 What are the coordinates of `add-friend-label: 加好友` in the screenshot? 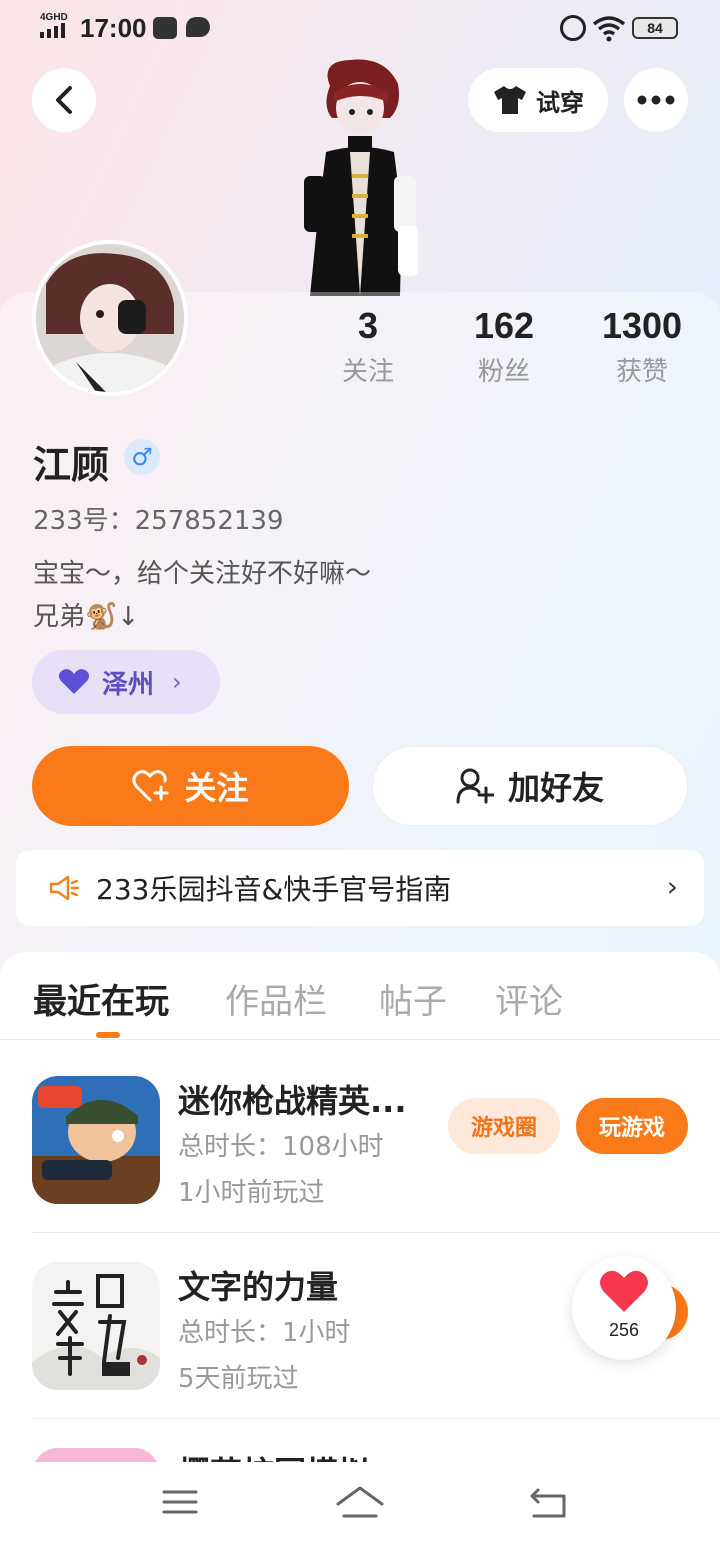 It's located at (555, 788).